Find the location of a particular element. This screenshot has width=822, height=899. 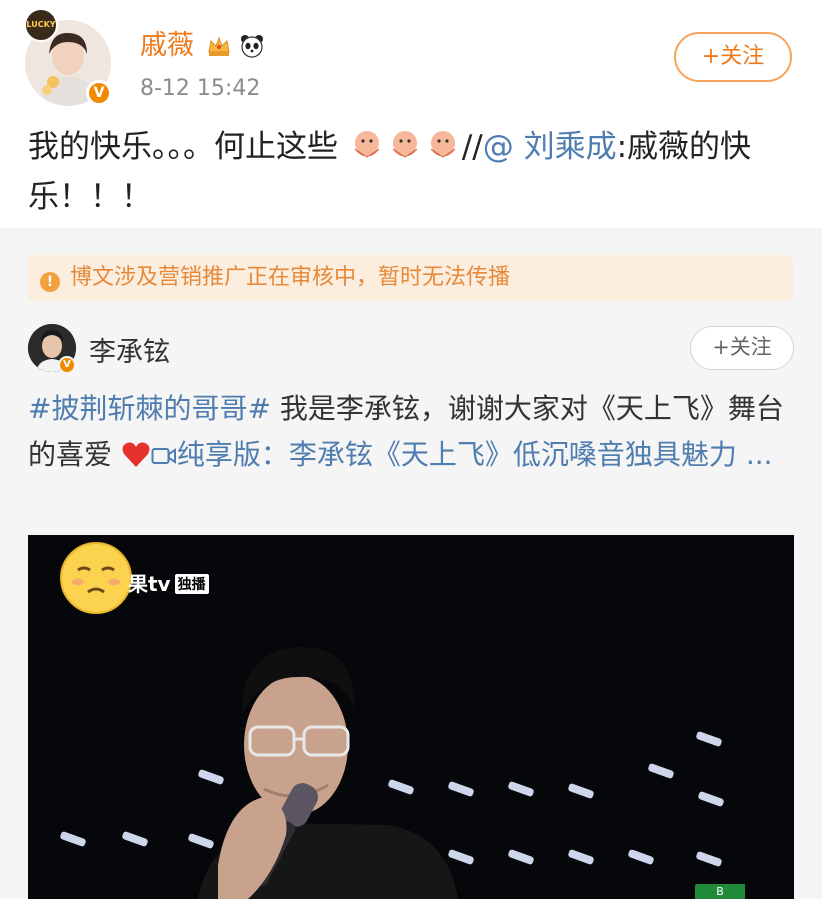

video-watermark: 果tv 独播 is located at coordinates (168, 582).